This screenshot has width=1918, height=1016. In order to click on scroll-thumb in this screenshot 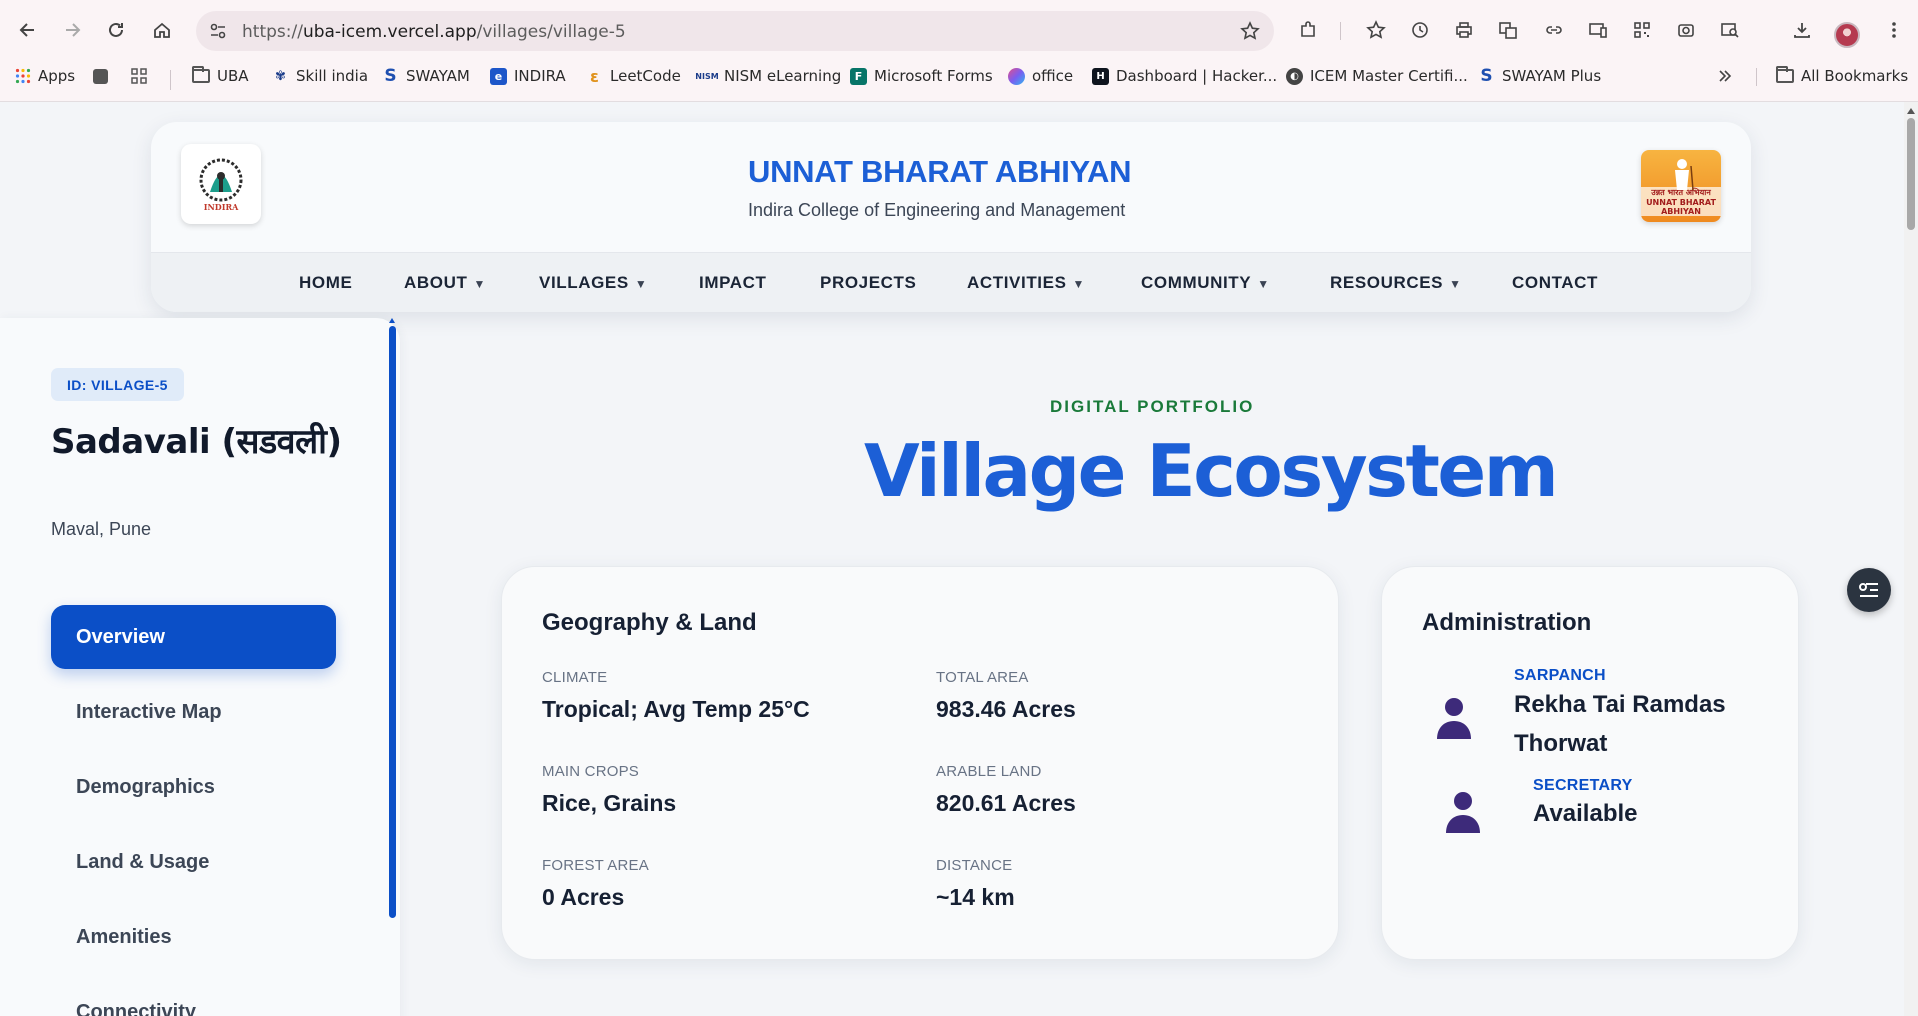, I will do `click(1911, 174)`.